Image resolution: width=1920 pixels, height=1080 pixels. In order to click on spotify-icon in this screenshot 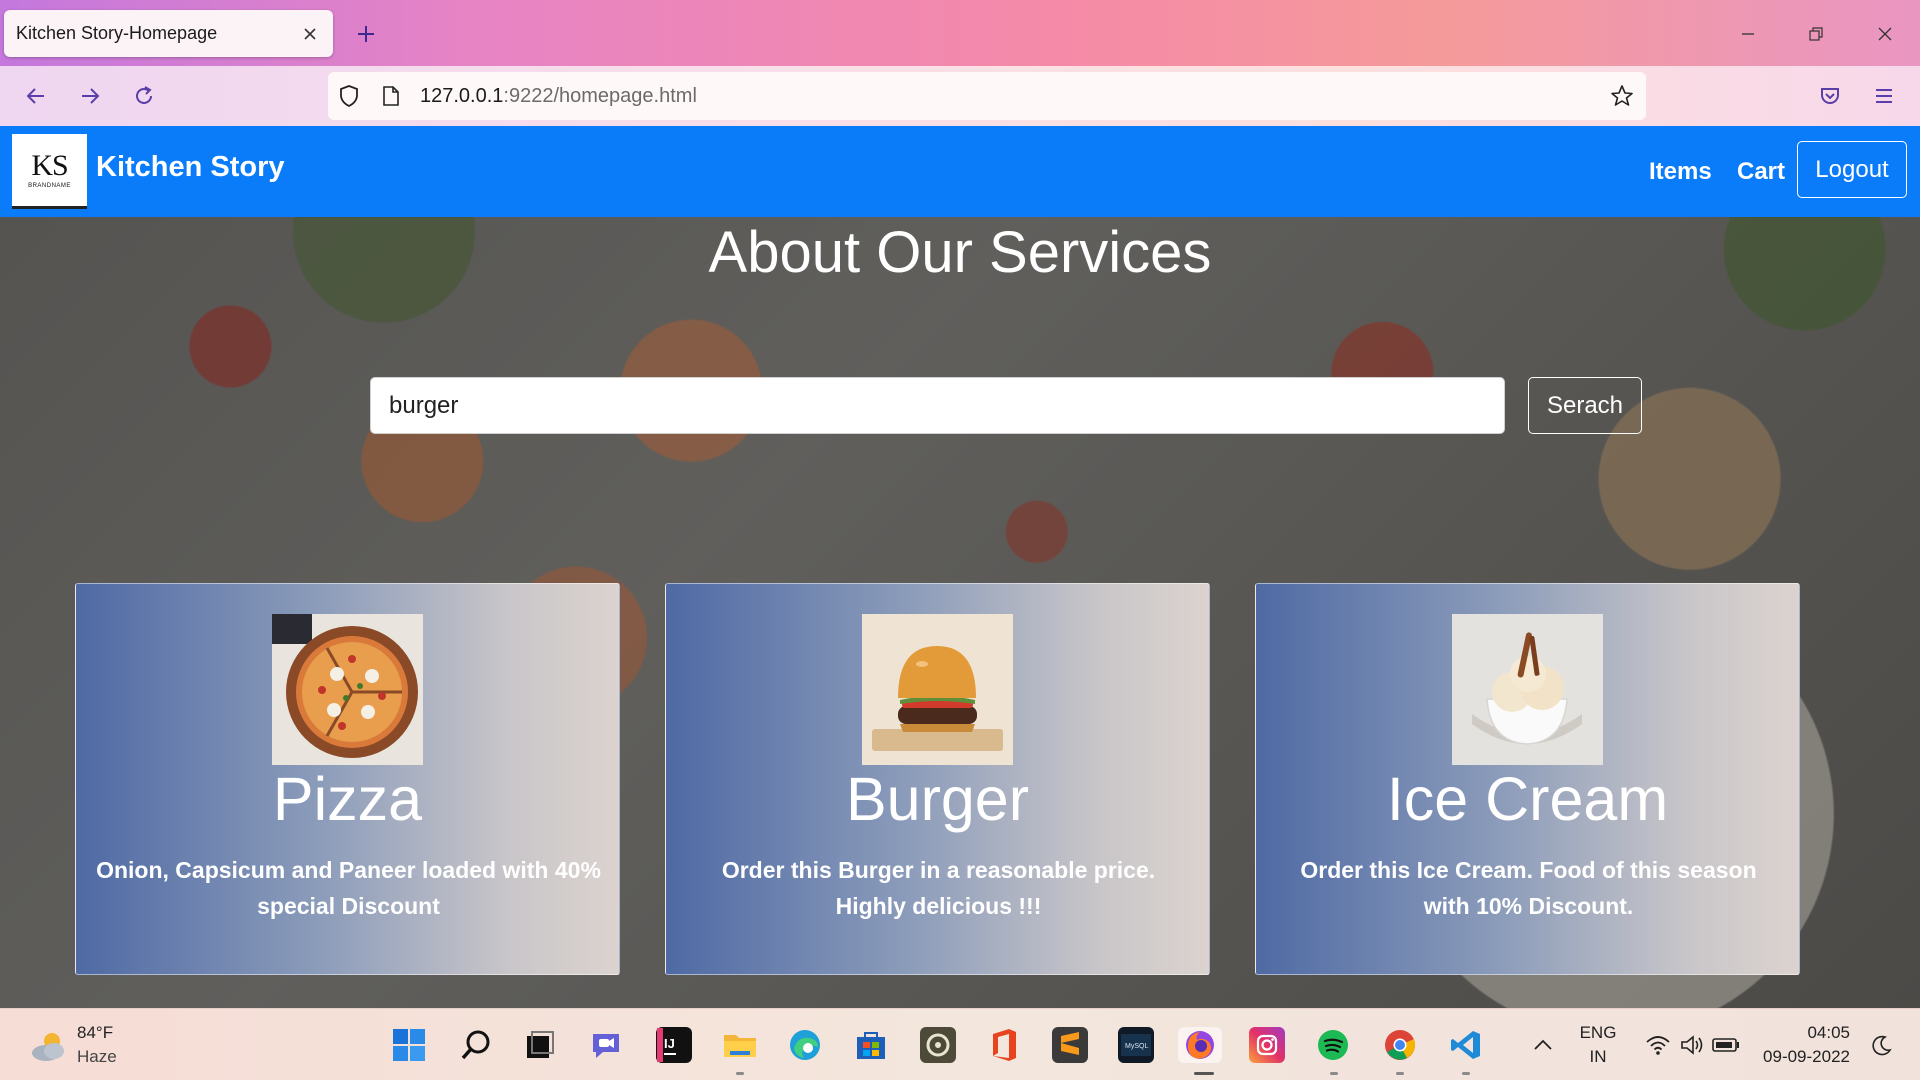, I will do `click(1333, 1045)`.